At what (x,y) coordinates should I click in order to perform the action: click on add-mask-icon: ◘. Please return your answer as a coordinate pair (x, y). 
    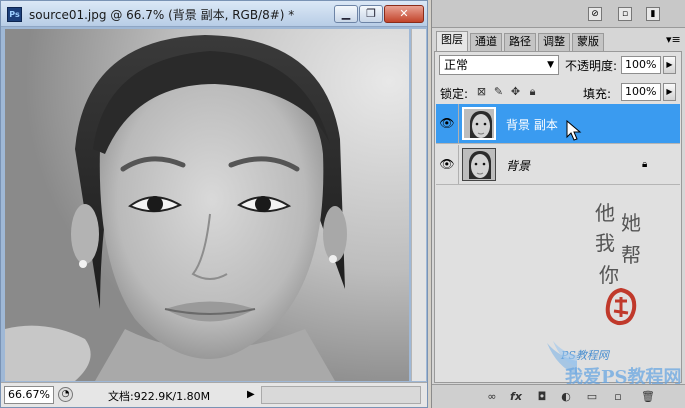
    Looking at the image, I should click on (542, 397).